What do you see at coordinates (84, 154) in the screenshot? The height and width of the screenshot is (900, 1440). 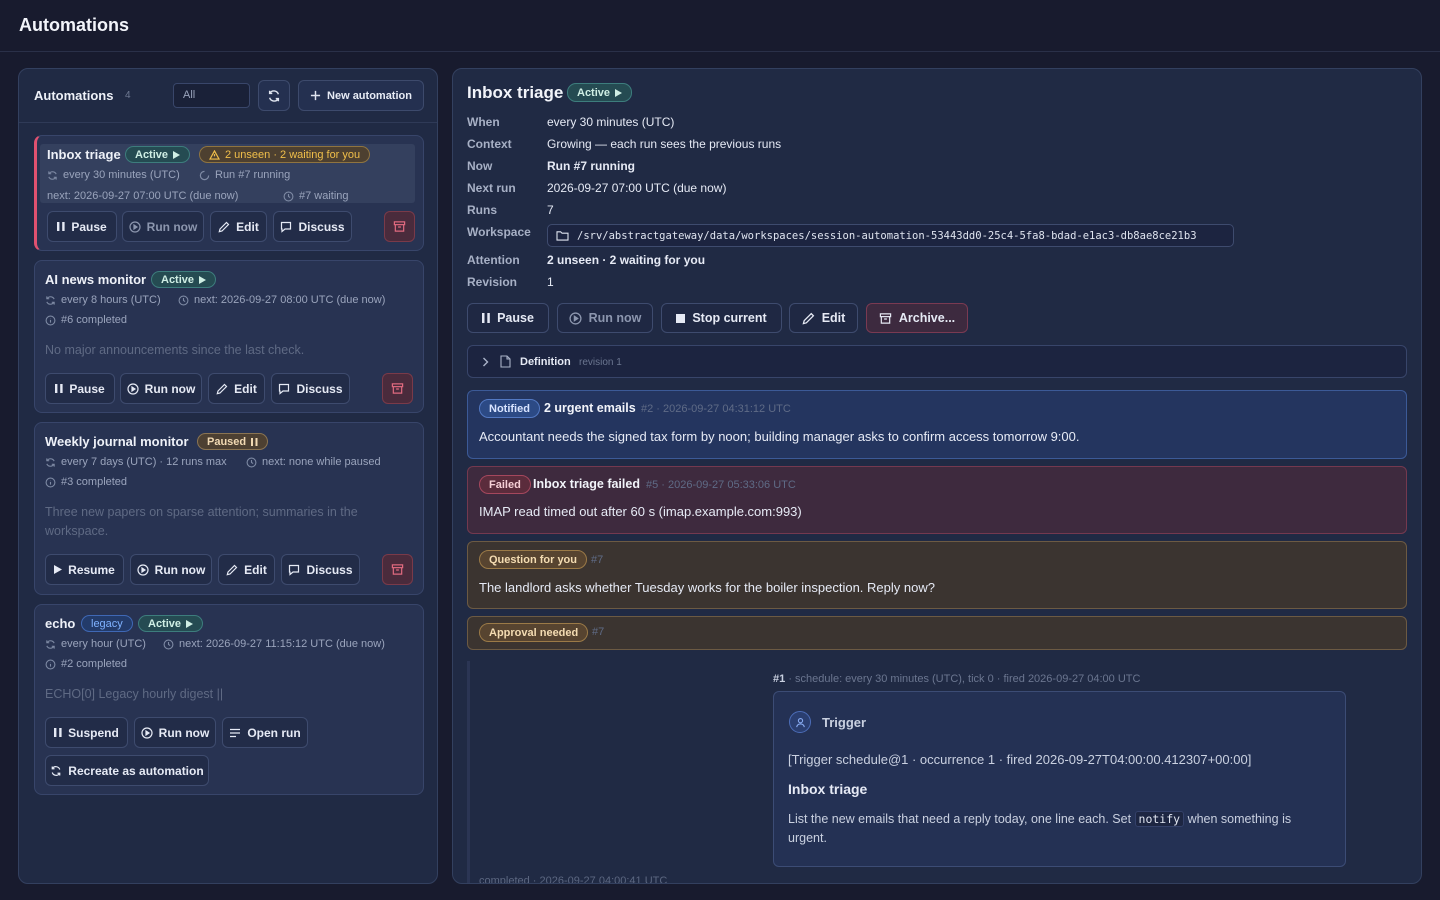 I see `automation-name: Inbox triage` at bounding box center [84, 154].